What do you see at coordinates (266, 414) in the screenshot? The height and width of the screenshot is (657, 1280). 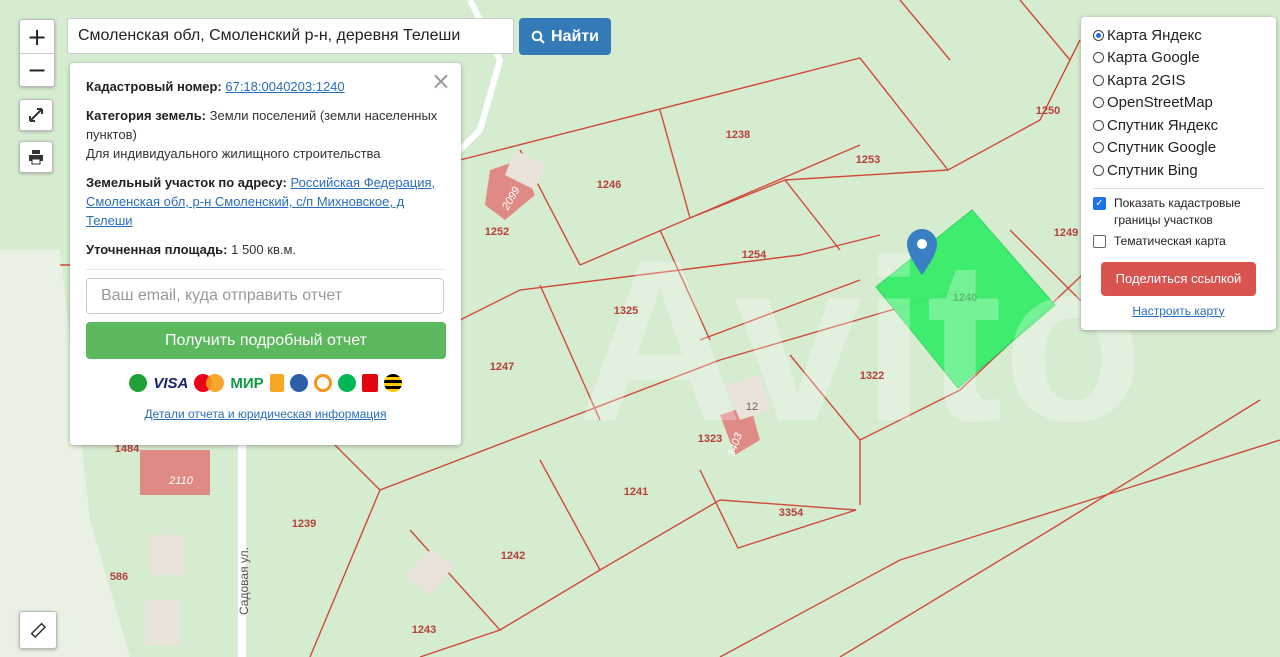 I see `report-details-link: Детали отчета и юридическая информация` at bounding box center [266, 414].